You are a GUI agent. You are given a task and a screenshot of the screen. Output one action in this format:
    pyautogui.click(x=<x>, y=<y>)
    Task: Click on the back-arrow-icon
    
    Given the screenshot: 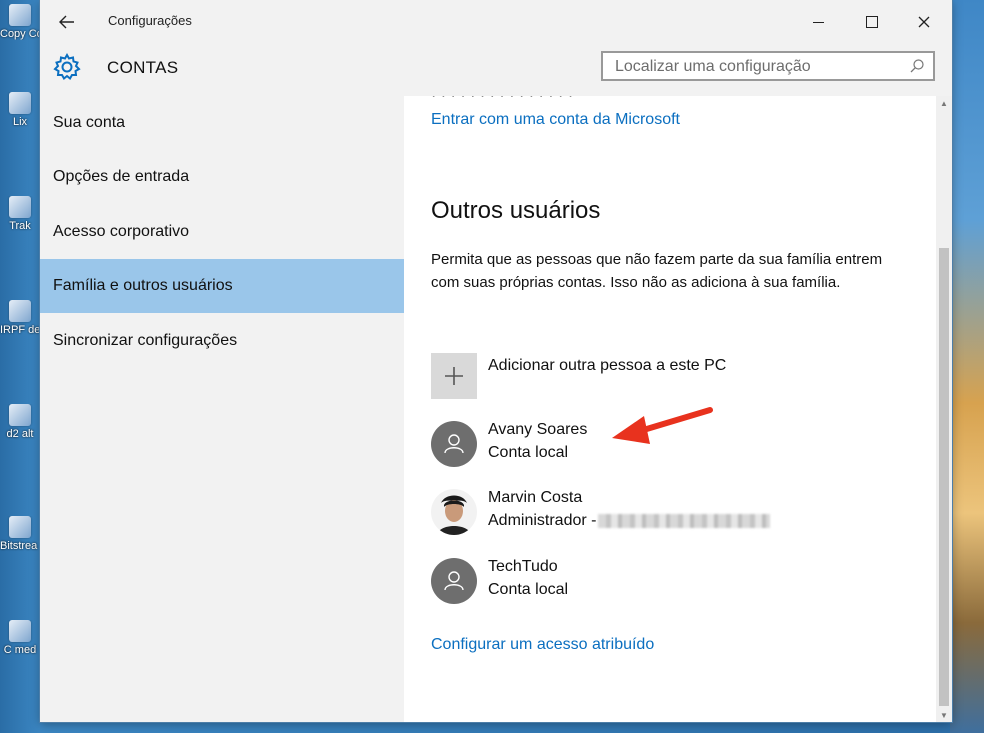 What is the action you would take?
    pyautogui.click(x=66, y=22)
    